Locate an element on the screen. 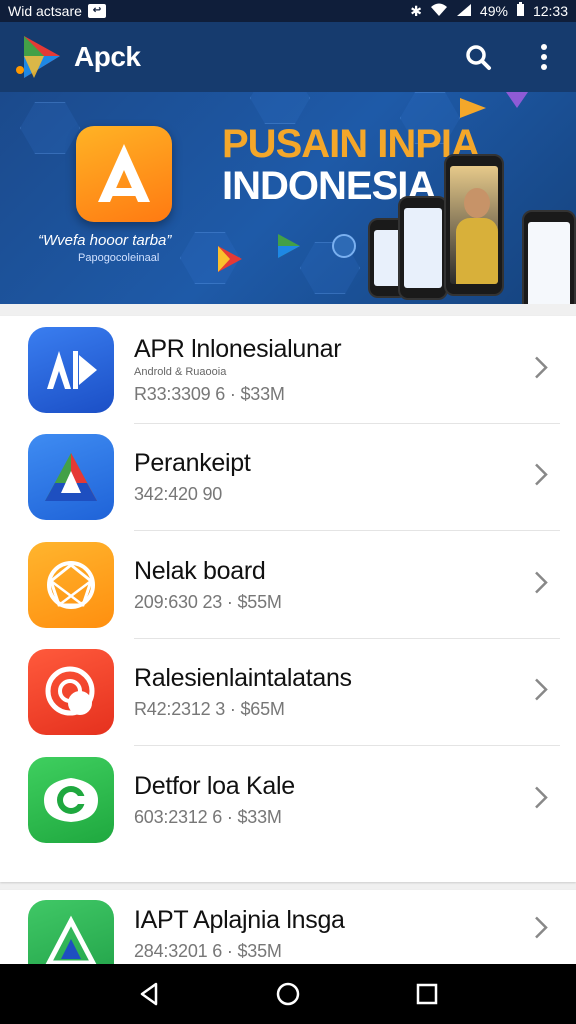  app-logo-icon is located at coordinates (39, 57).